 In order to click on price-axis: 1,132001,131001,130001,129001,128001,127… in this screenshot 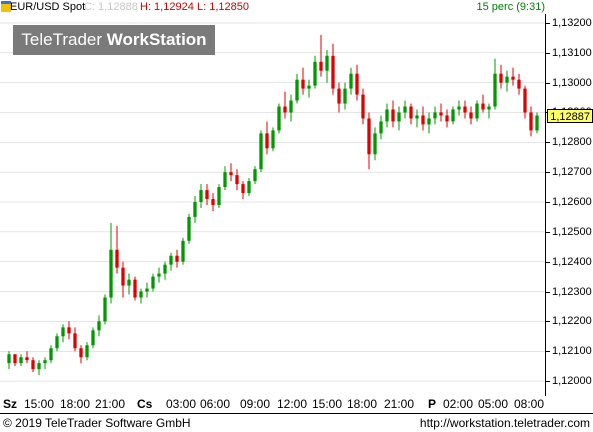, I will do `click(569, 205)`.